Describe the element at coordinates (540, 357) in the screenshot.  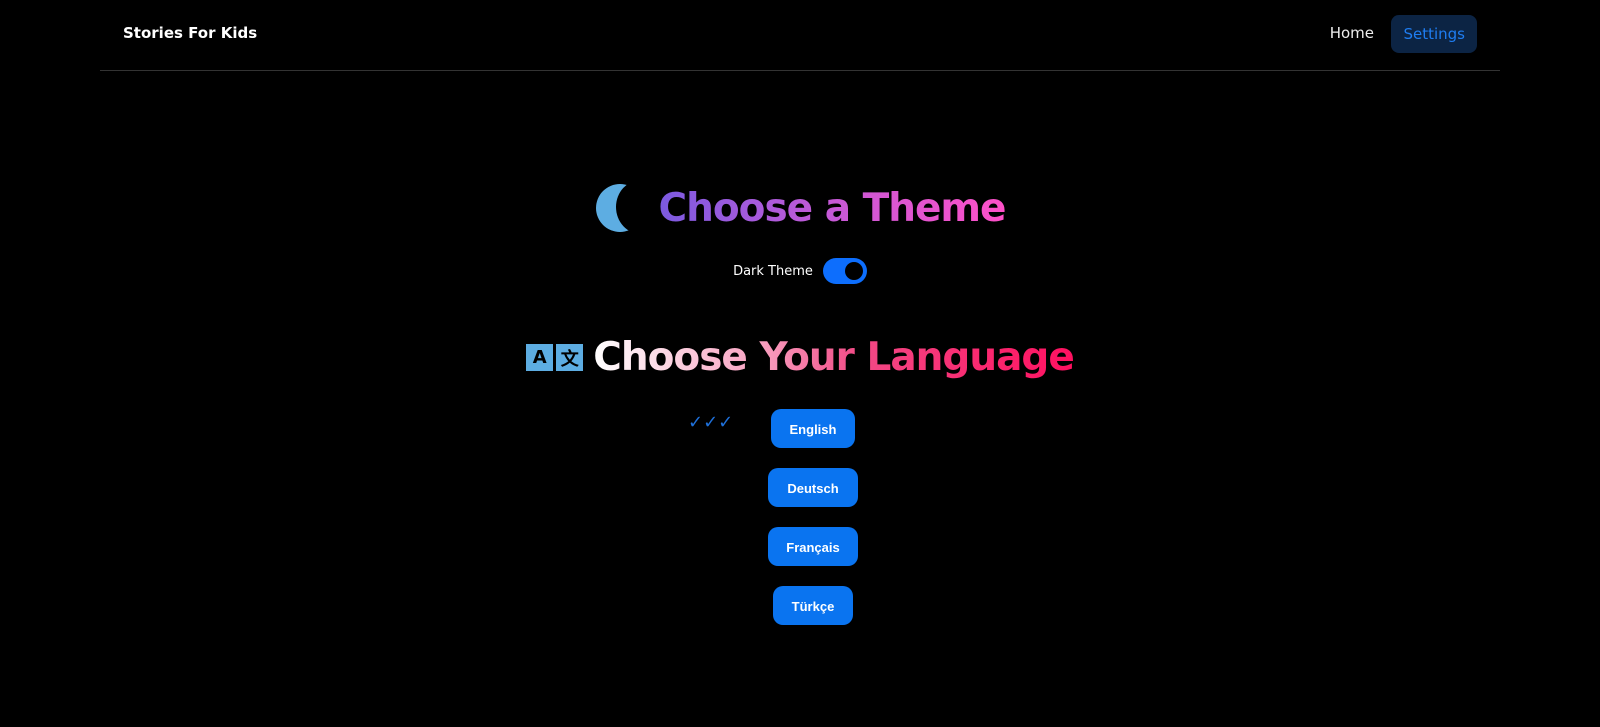
I see `translate-icon-a: A` at that location.